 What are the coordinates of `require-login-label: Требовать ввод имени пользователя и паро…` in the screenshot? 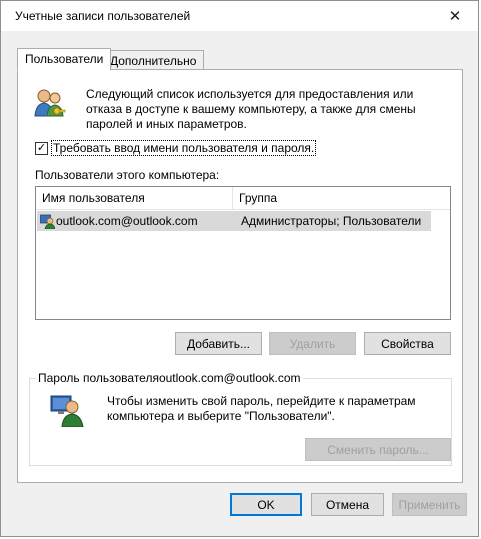 It's located at (183, 148).